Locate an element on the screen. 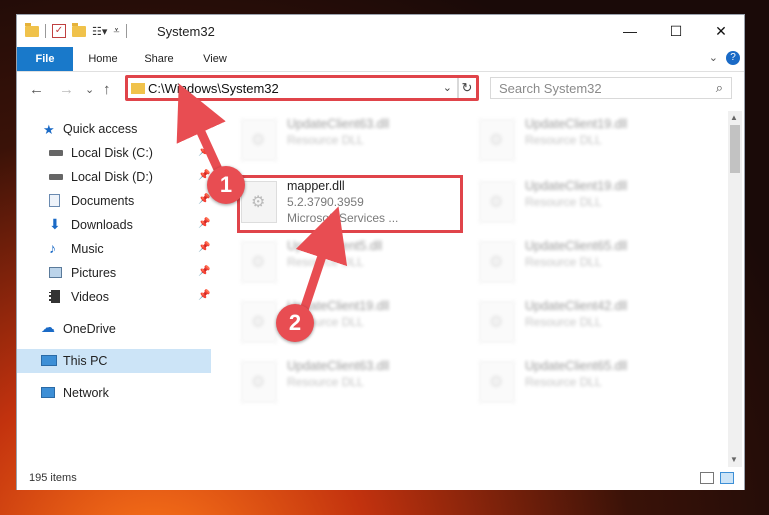  file-highlight-annotation is located at coordinates (350, 204).